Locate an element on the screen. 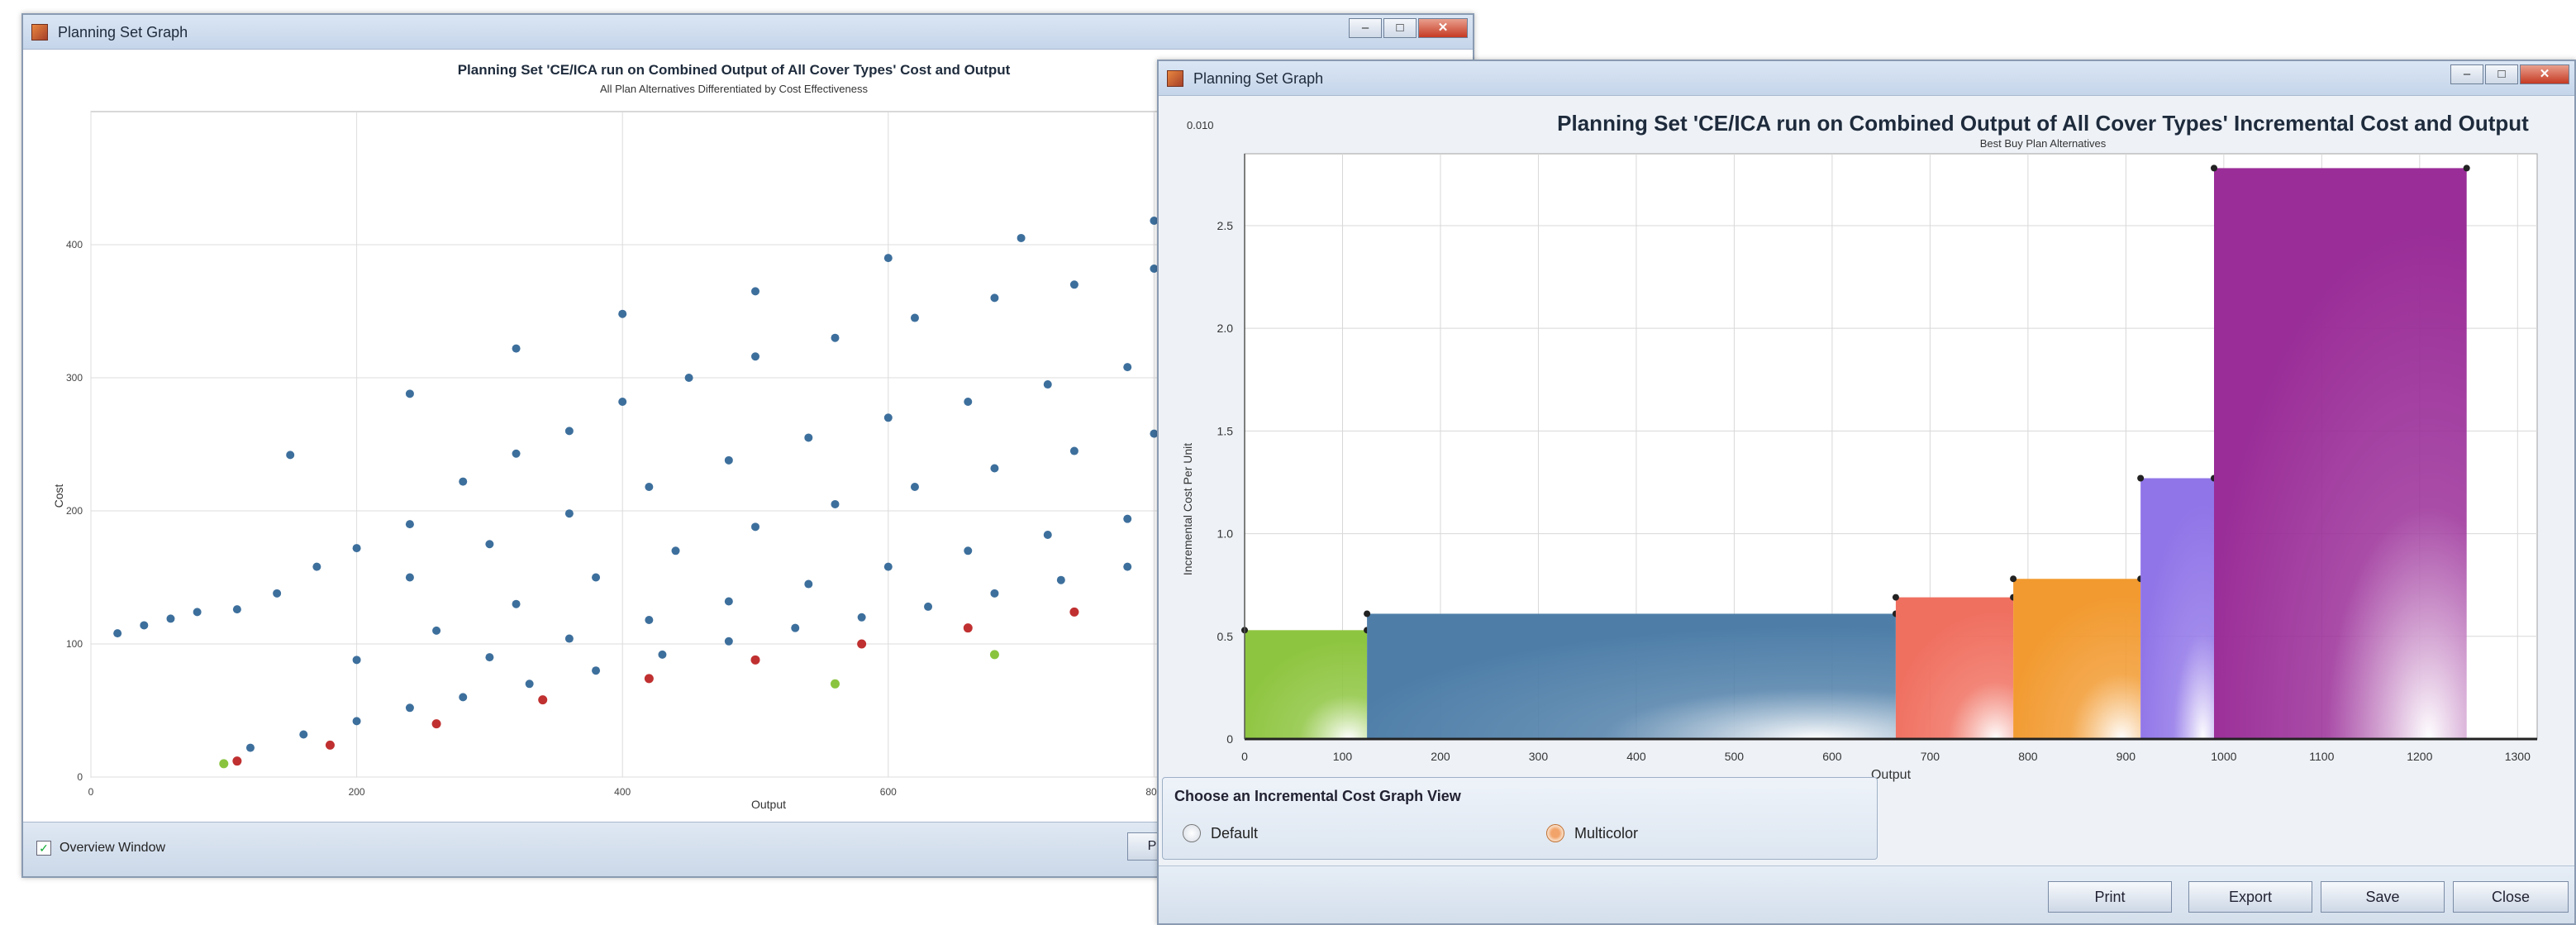  bar-corner-label: 0.010 is located at coordinates (1201, 125).